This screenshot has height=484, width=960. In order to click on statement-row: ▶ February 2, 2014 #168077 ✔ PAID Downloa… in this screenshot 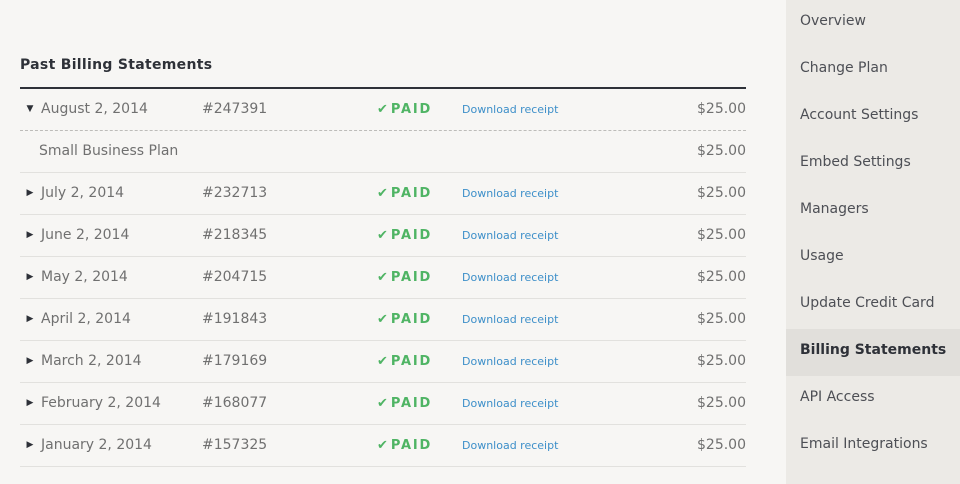, I will do `click(383, 404)`.